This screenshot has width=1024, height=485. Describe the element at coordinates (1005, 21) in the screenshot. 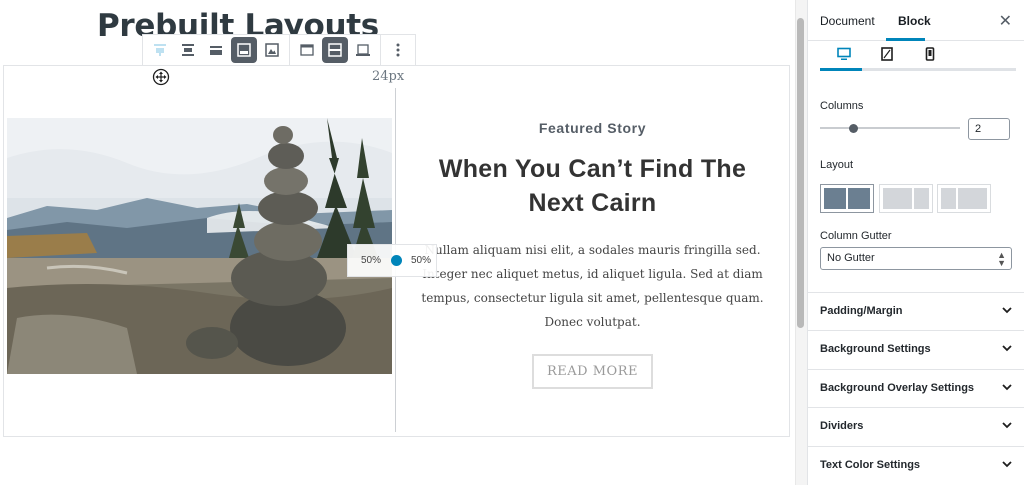

I see `close-icon: ✕` at that location.